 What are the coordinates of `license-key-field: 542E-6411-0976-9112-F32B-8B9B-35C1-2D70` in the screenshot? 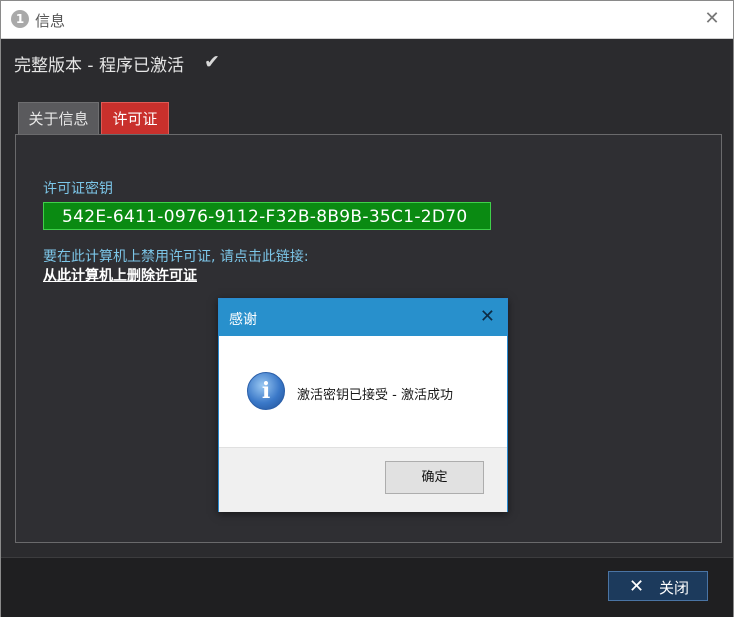 It's located at (267, 216).